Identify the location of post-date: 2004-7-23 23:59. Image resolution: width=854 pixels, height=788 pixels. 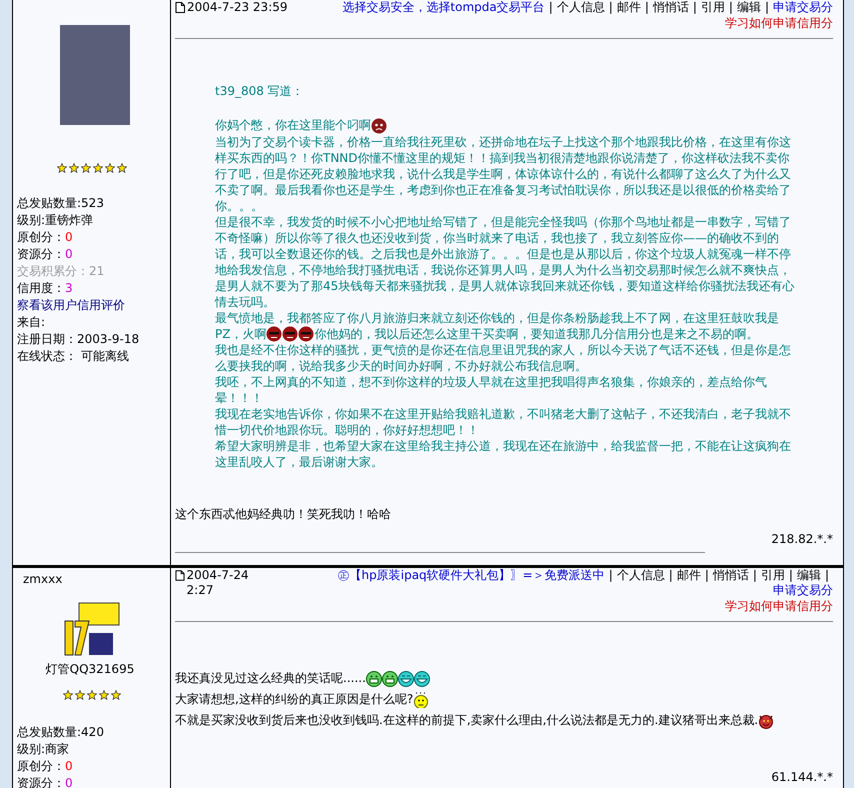
(237, 7).